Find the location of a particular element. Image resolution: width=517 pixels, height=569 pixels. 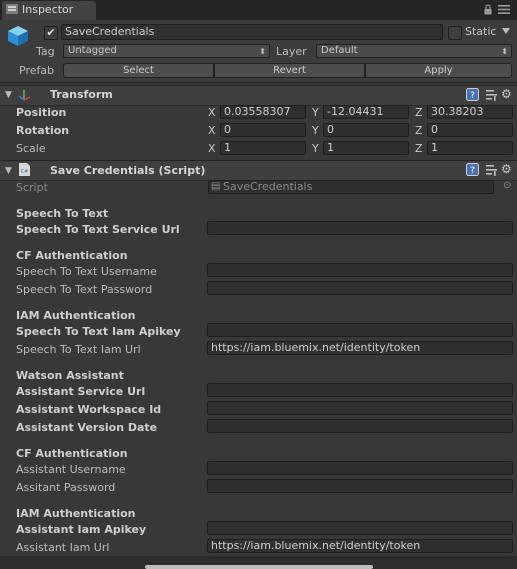

section-iam-authentication-assistant: IAM Authentication is located at coordinates (76, 513).